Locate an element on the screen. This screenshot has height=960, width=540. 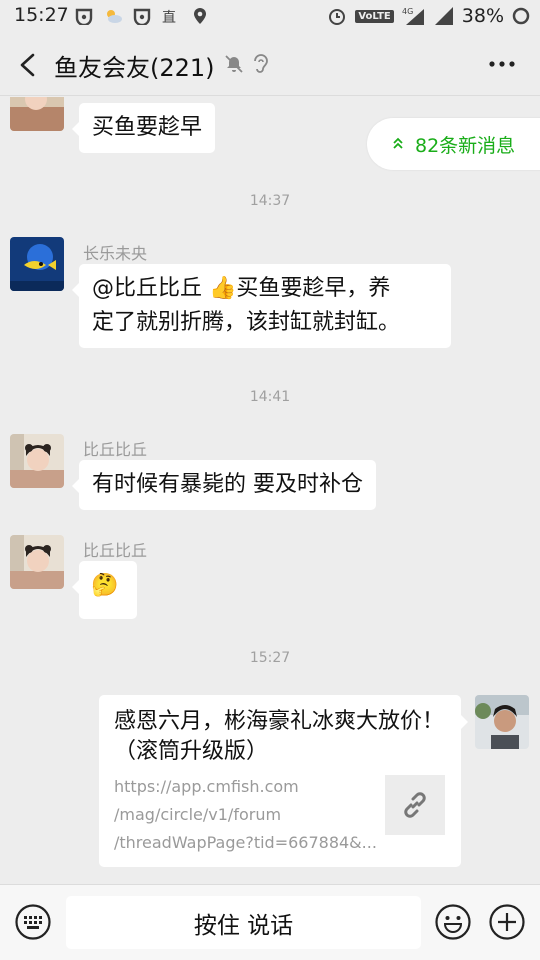
message-bubble: 有时候有暴毙的 要及时补仓 is located at coordinates (224, 485).